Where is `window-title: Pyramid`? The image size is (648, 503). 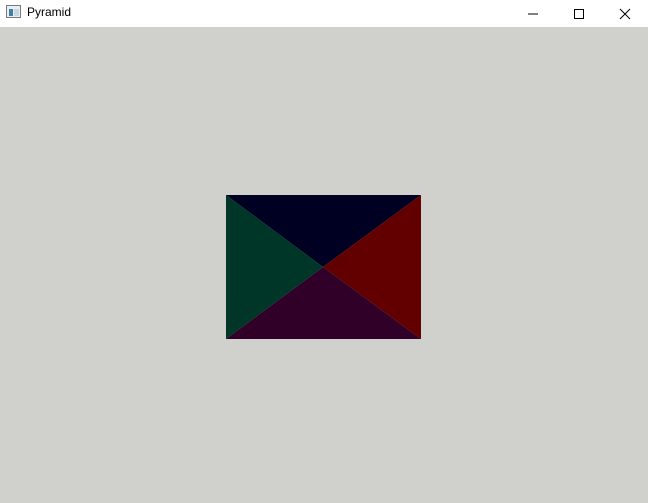 window-title: Pyramid is located at coordinates (49, 12).